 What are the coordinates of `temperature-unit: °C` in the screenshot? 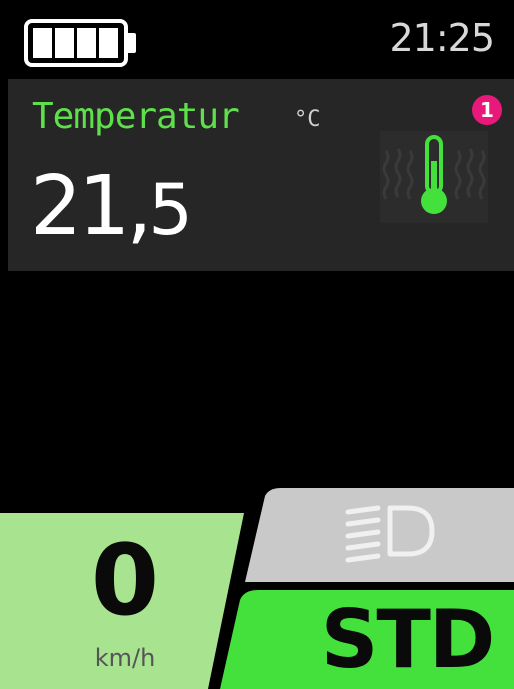 It's located at (307, 119).